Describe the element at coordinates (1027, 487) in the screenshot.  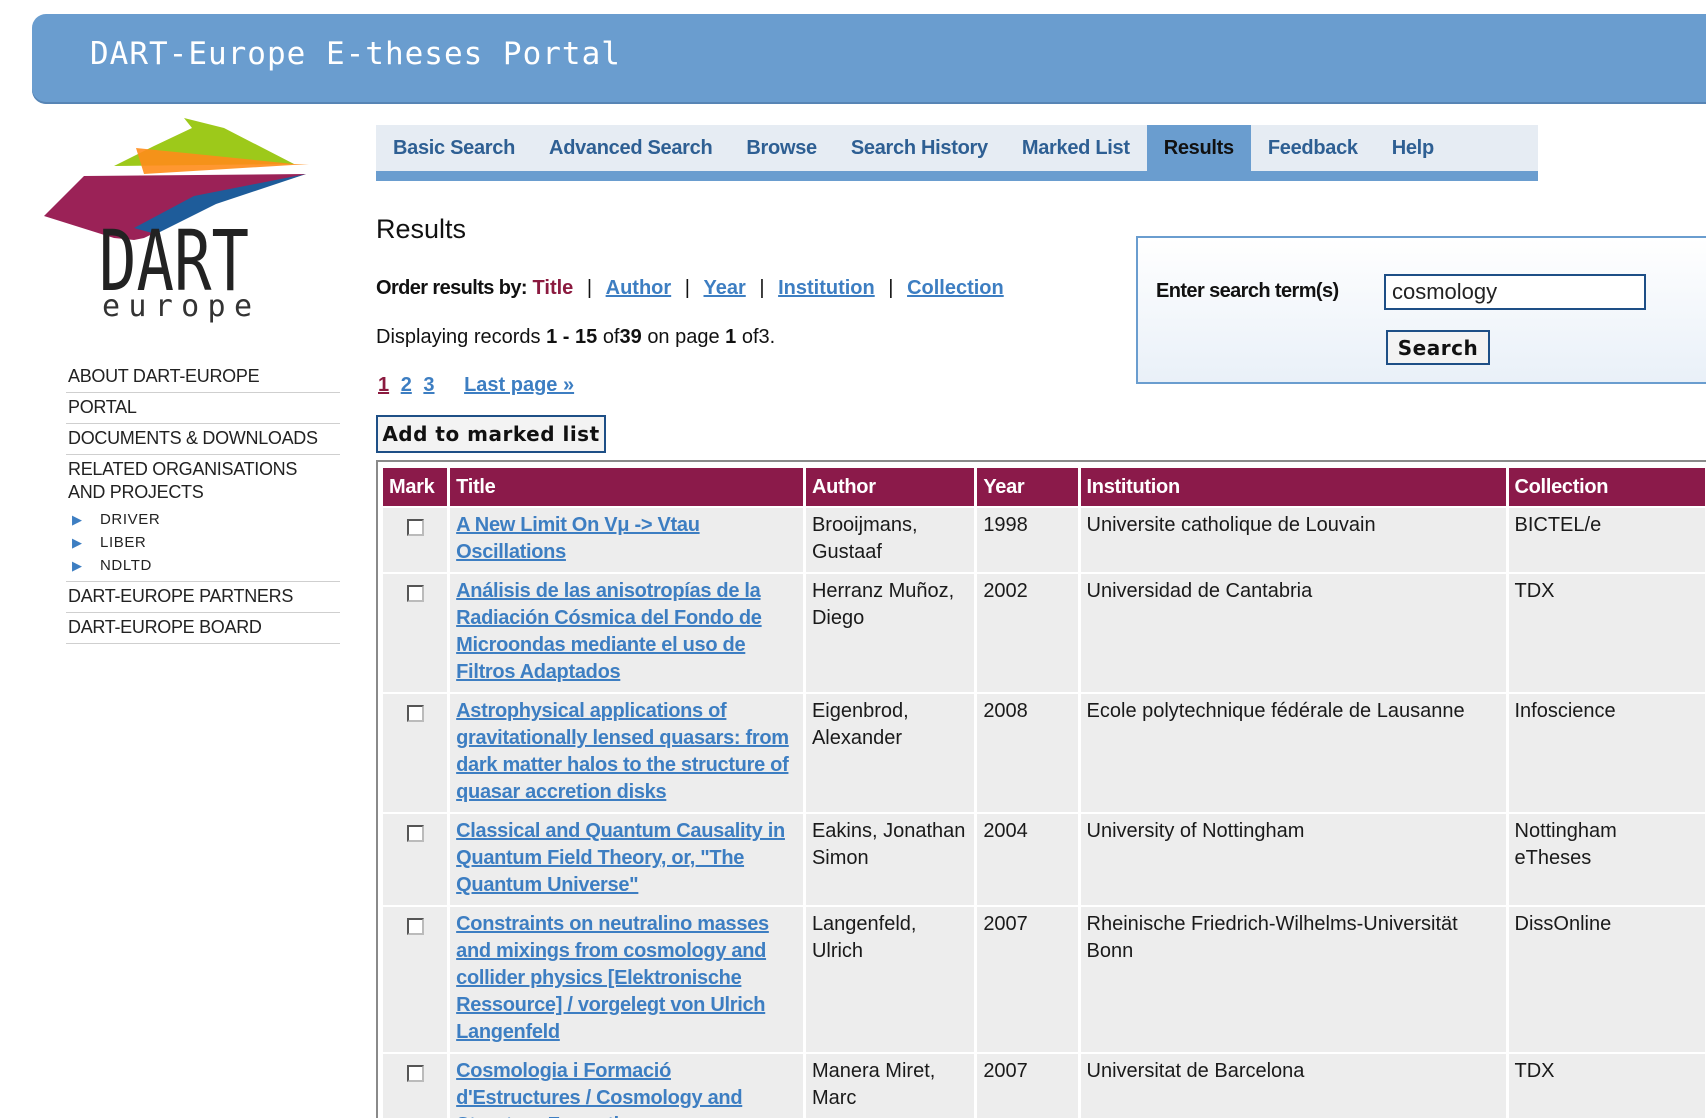
I see `column-header-year: Year` at that location.